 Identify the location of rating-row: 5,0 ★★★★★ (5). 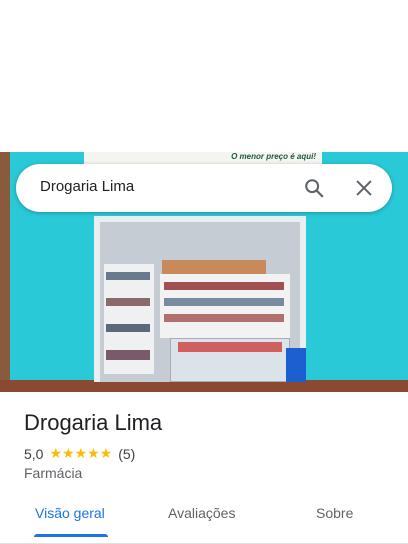
(79, 453).